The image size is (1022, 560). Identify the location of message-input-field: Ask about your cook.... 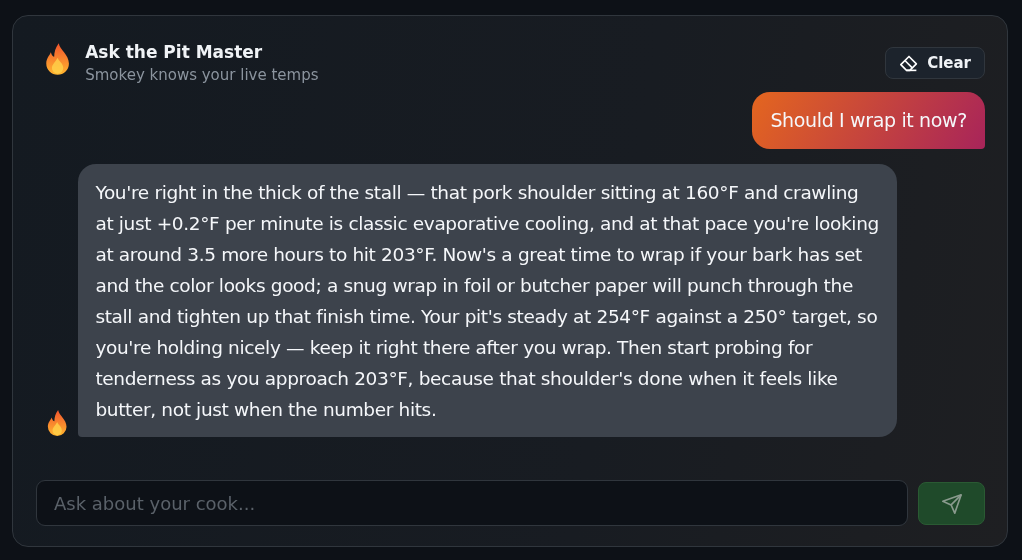
(472, 503).